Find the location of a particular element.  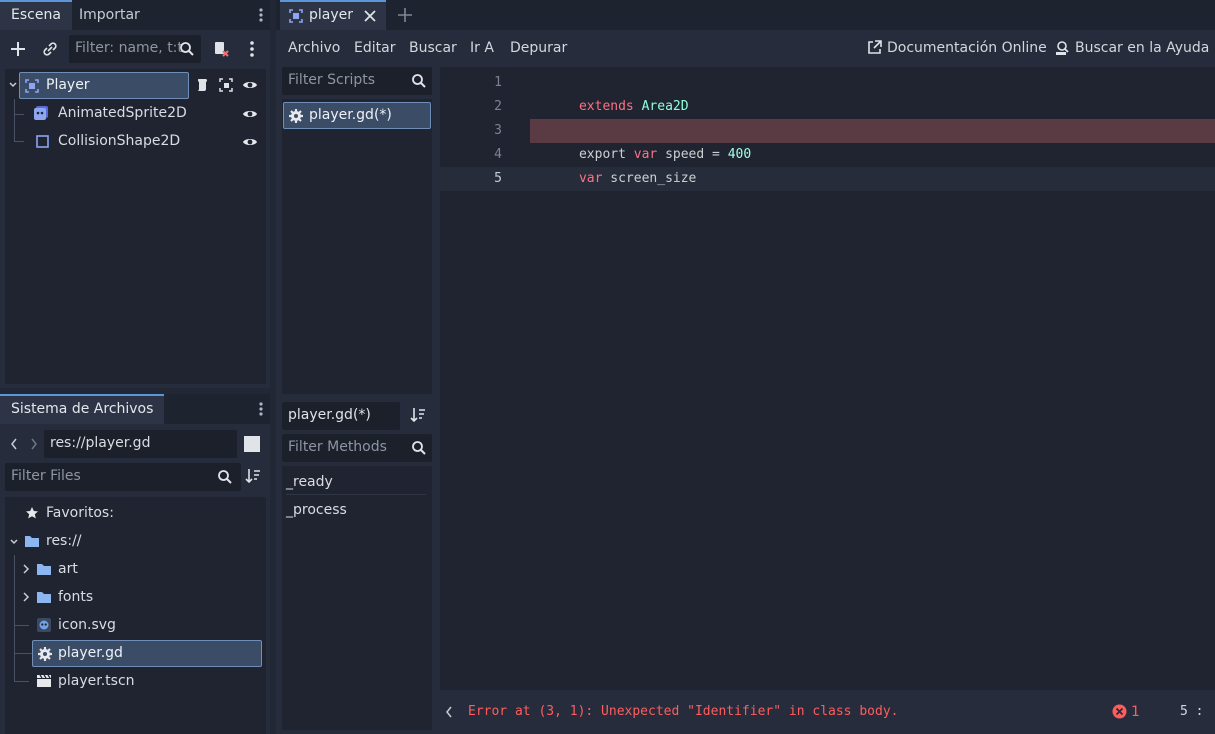

filter-scripts-input: Filter Scripts is located at coordinates (357, 81).